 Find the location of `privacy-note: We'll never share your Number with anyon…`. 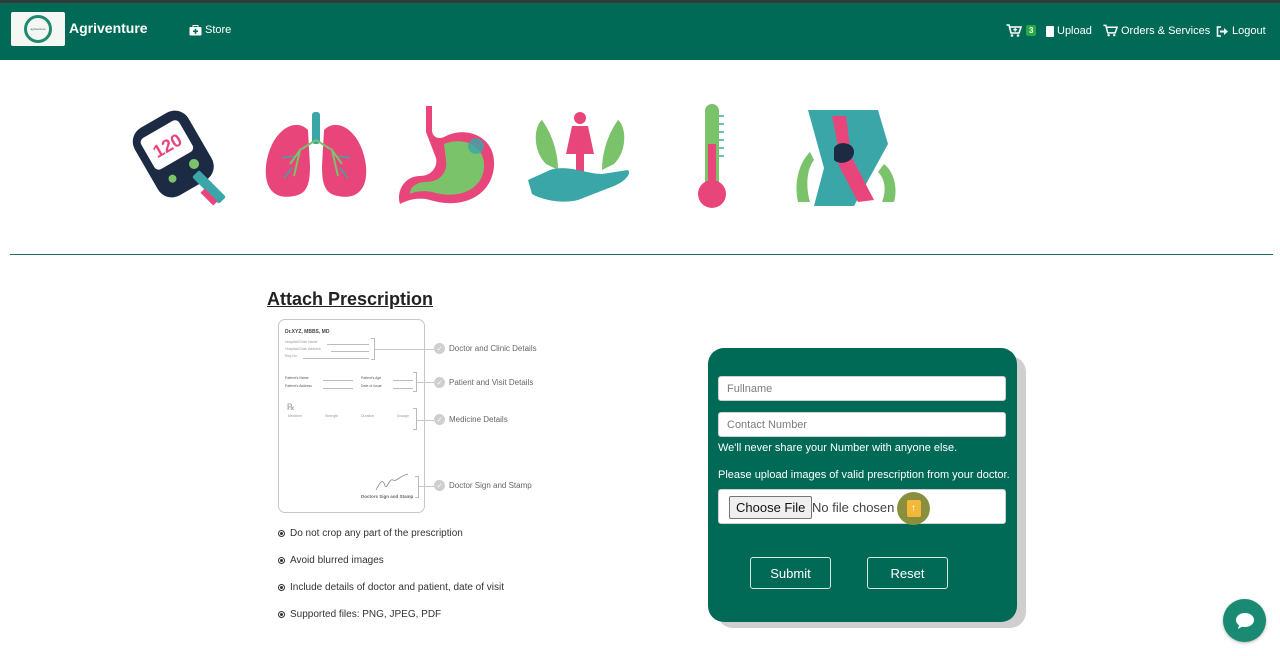

privacy-note: We'll never share your Number with anyon… is located at coordinates (838, 448).